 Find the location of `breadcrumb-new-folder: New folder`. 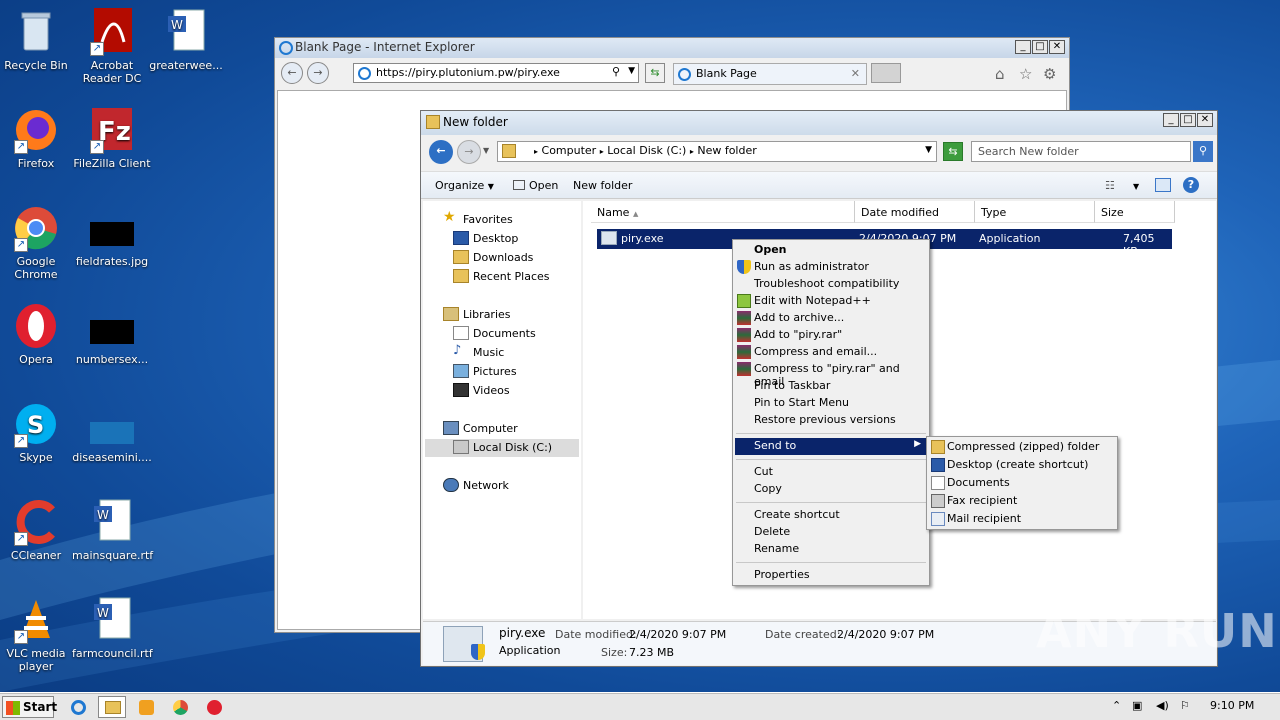

breadcrumb-new-folder: New folder is located at coordinates (726, 150).